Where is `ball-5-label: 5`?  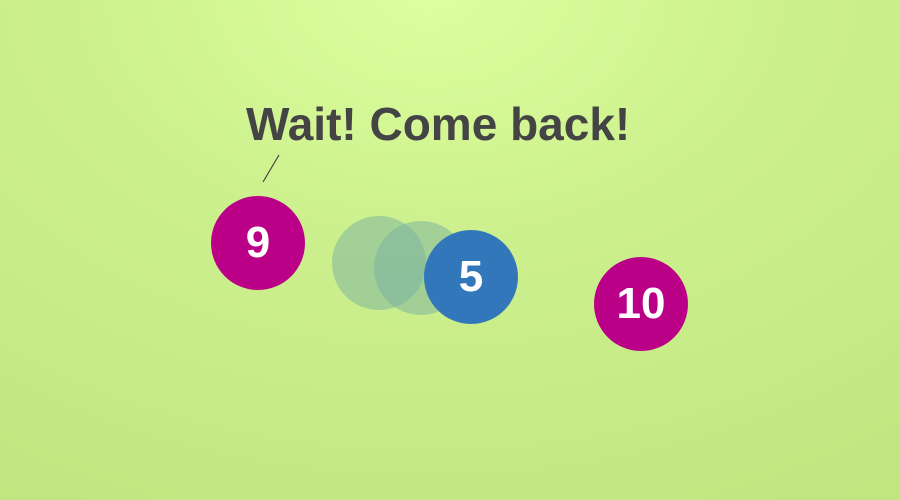
ball-5-label: 5 is located at coordinates (471, 276).